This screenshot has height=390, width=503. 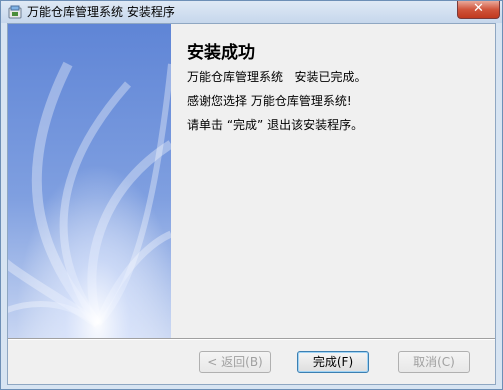 What do you see at coordinates (333, 362) in the screenshot?
I see `finish-button: 完成(F)` at bounding box center [333, 362].